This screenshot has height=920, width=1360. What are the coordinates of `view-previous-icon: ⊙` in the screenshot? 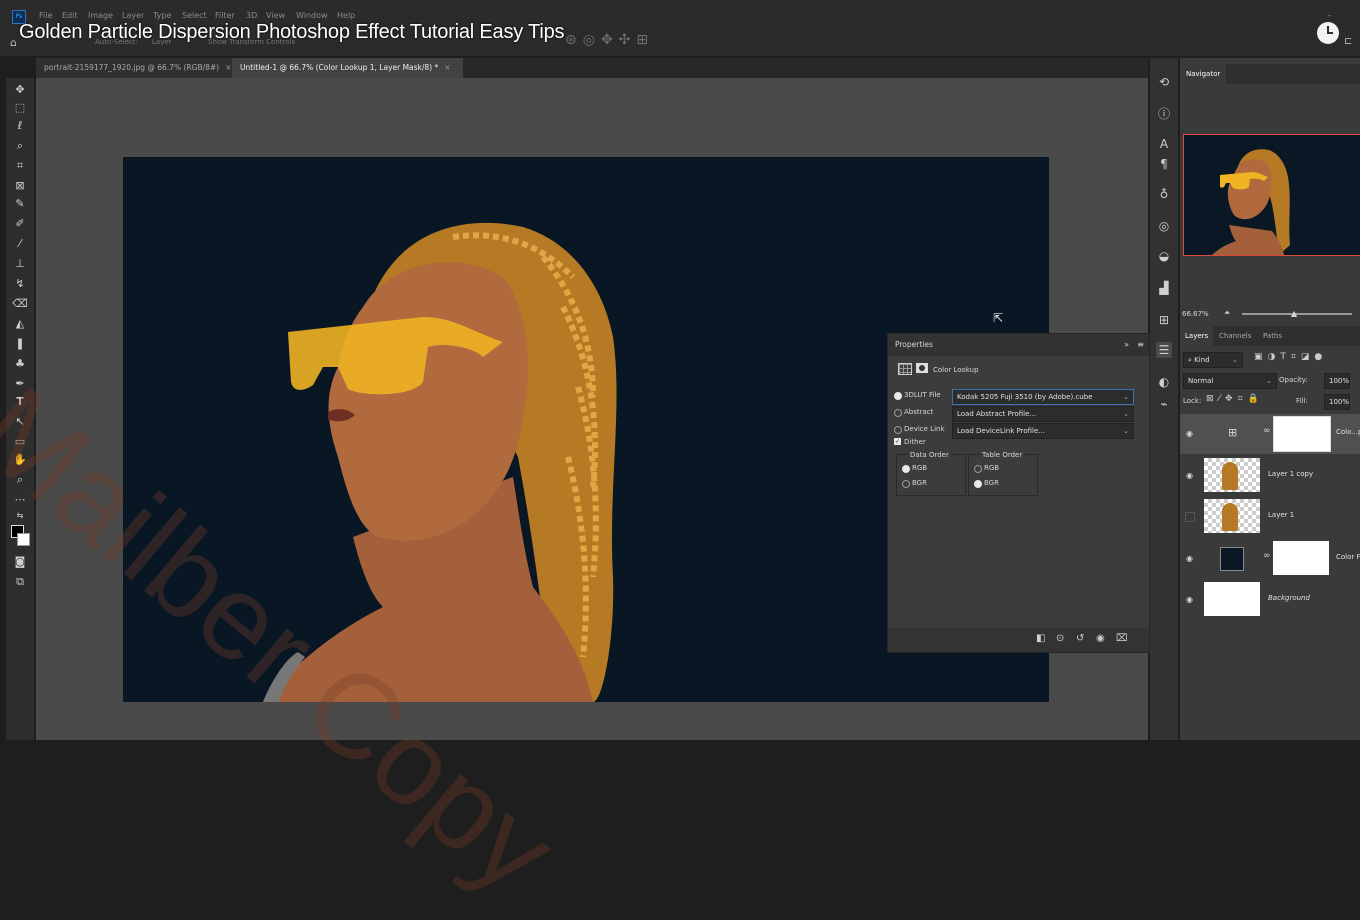 It's located at (1060, 638).